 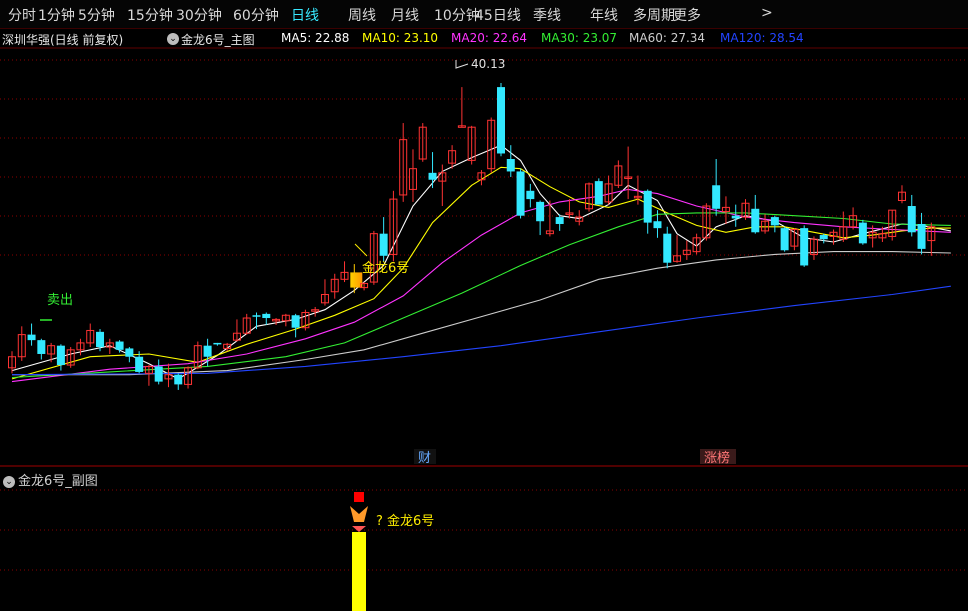 What do you see at coordinates (717, 458) in the screenshot?
I see `zhangbang-badge: 涨榜` at bounding box center [717, 458].